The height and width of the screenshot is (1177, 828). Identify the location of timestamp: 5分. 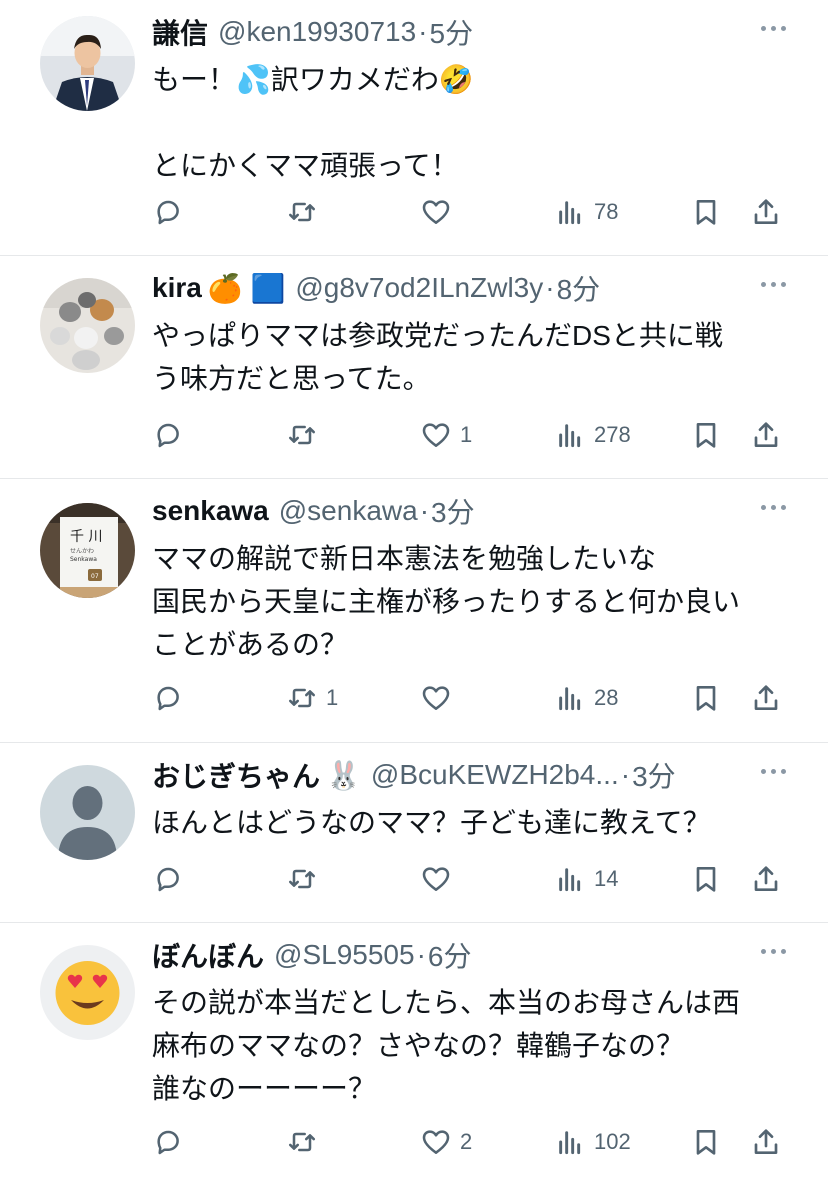
(452, 32).